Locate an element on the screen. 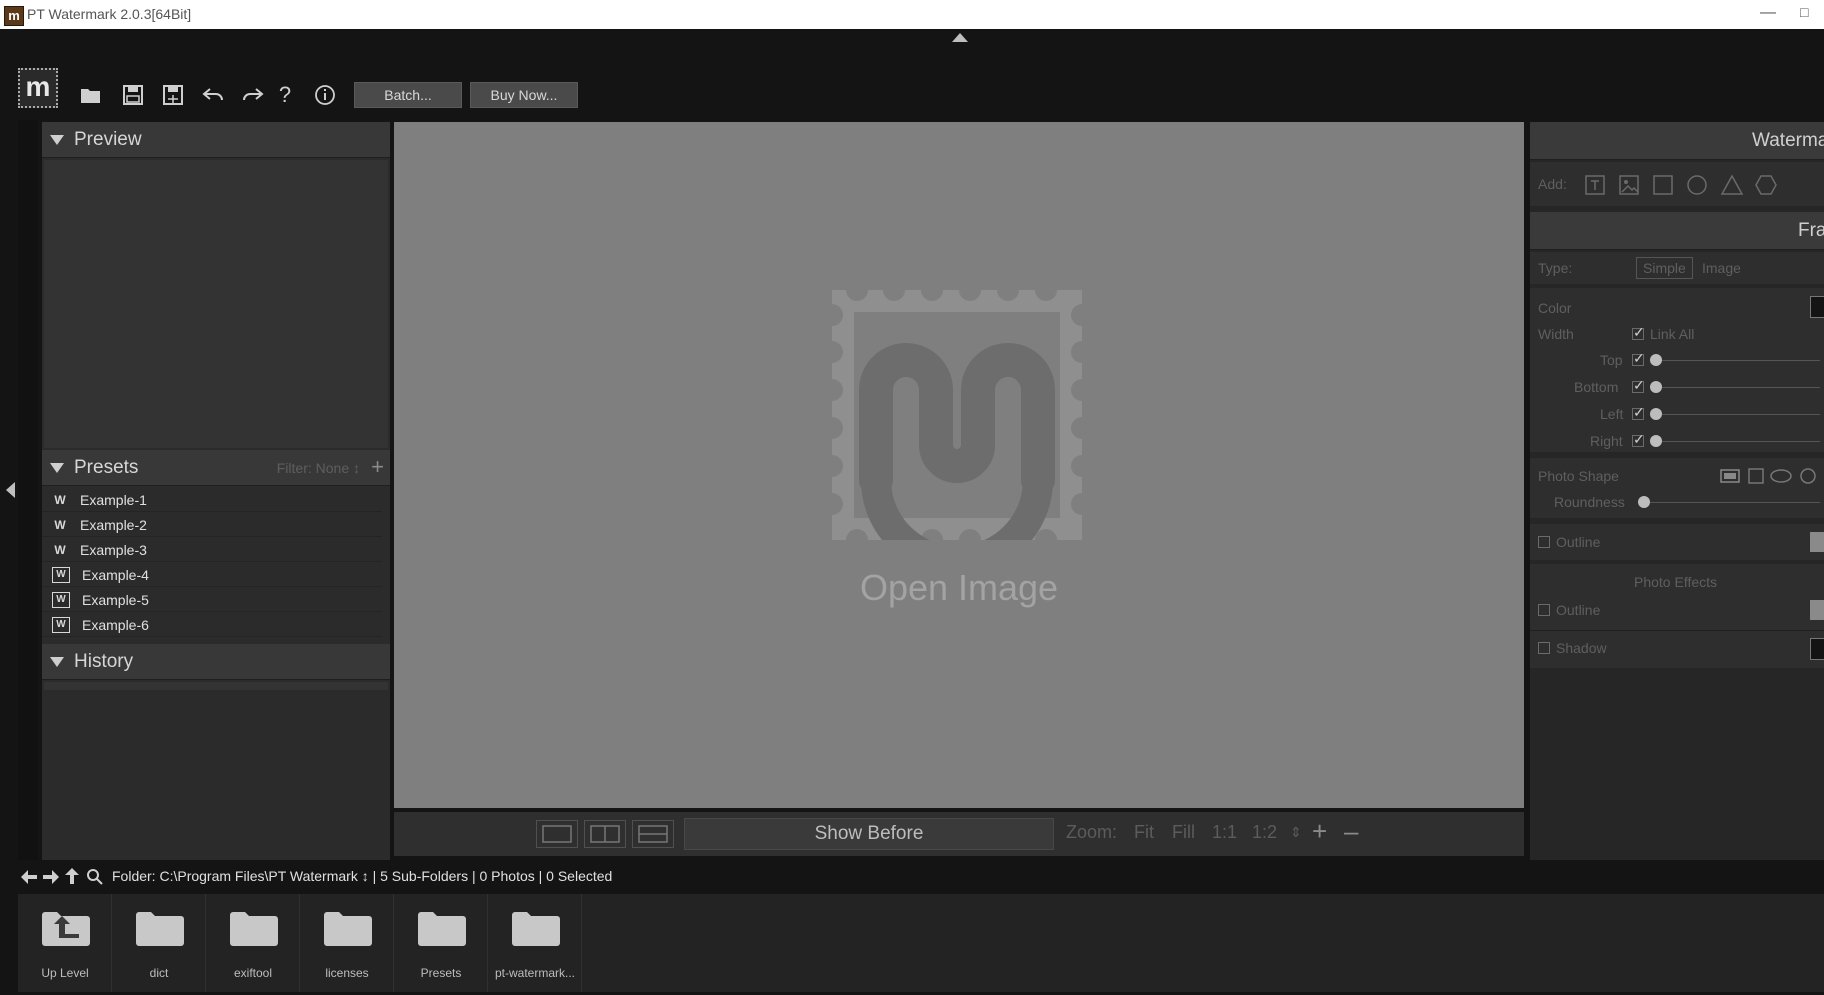 Image resolution: width=1824 pixels, height=995 pixels. restore-icon: □ is located at coordinates (1804, 12).